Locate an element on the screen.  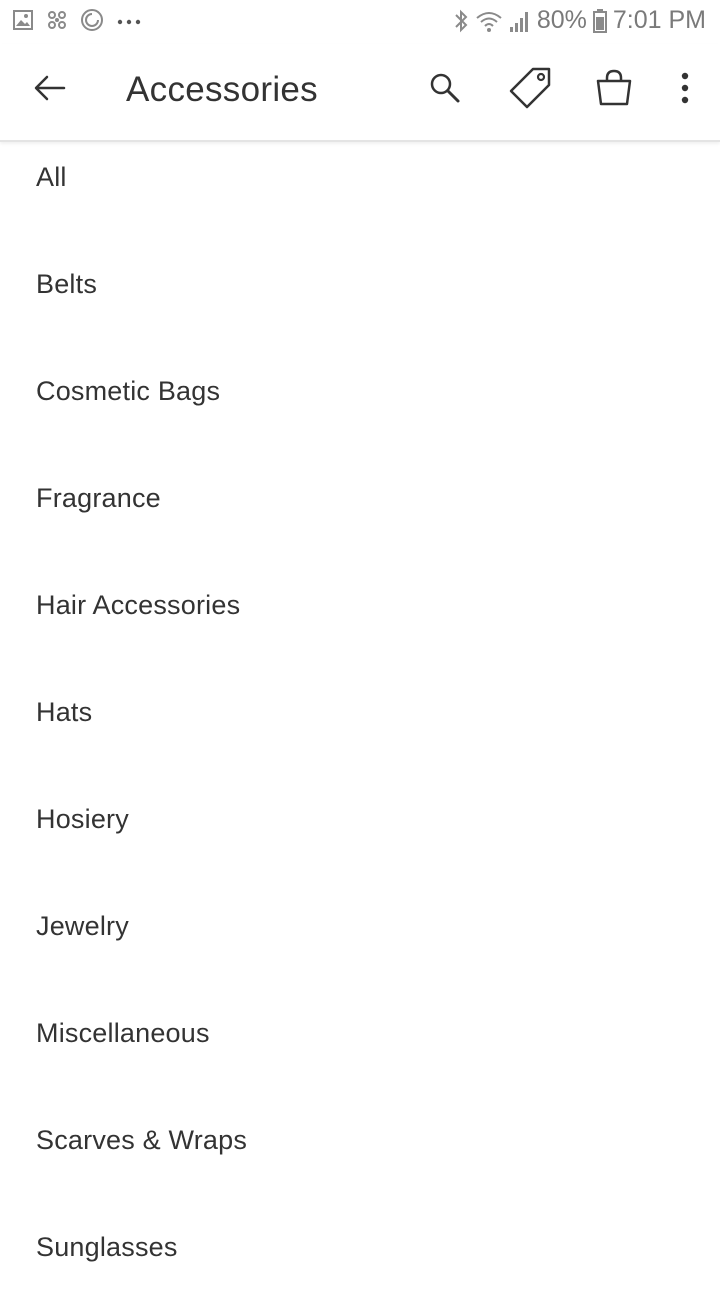
overflow-menu-icon is located at coordinates (685, 90).